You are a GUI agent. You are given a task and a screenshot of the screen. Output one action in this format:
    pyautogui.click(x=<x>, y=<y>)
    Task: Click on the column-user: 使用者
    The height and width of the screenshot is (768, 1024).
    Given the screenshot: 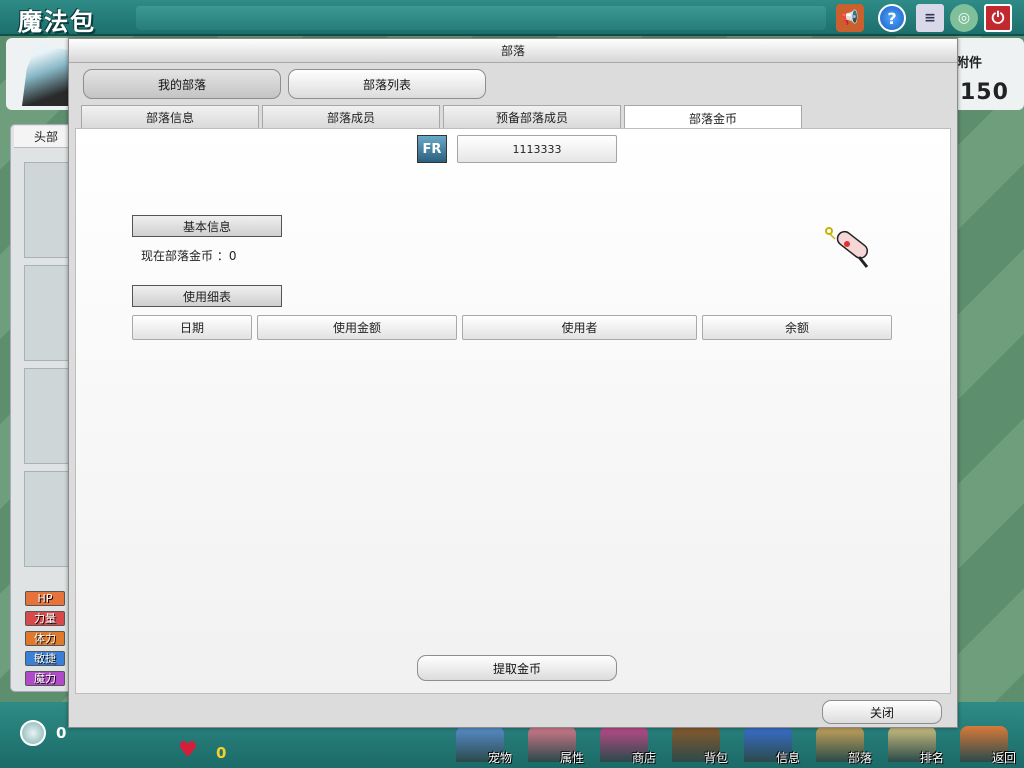 What is the action you would take?
    pyautogui.click(x=579, y=327)
    